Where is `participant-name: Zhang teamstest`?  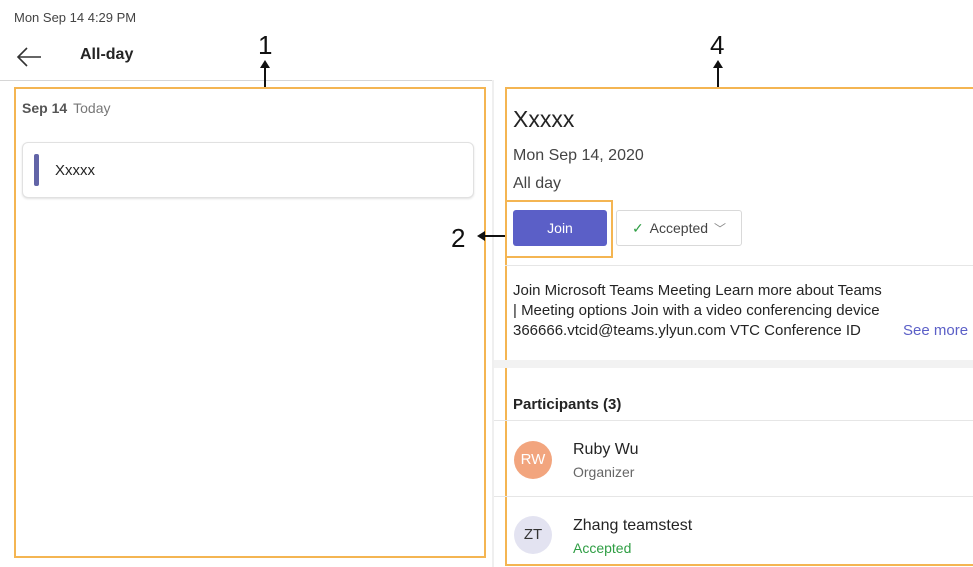
participant-name: Zhang teamstest is located at coordinates (633, 525).